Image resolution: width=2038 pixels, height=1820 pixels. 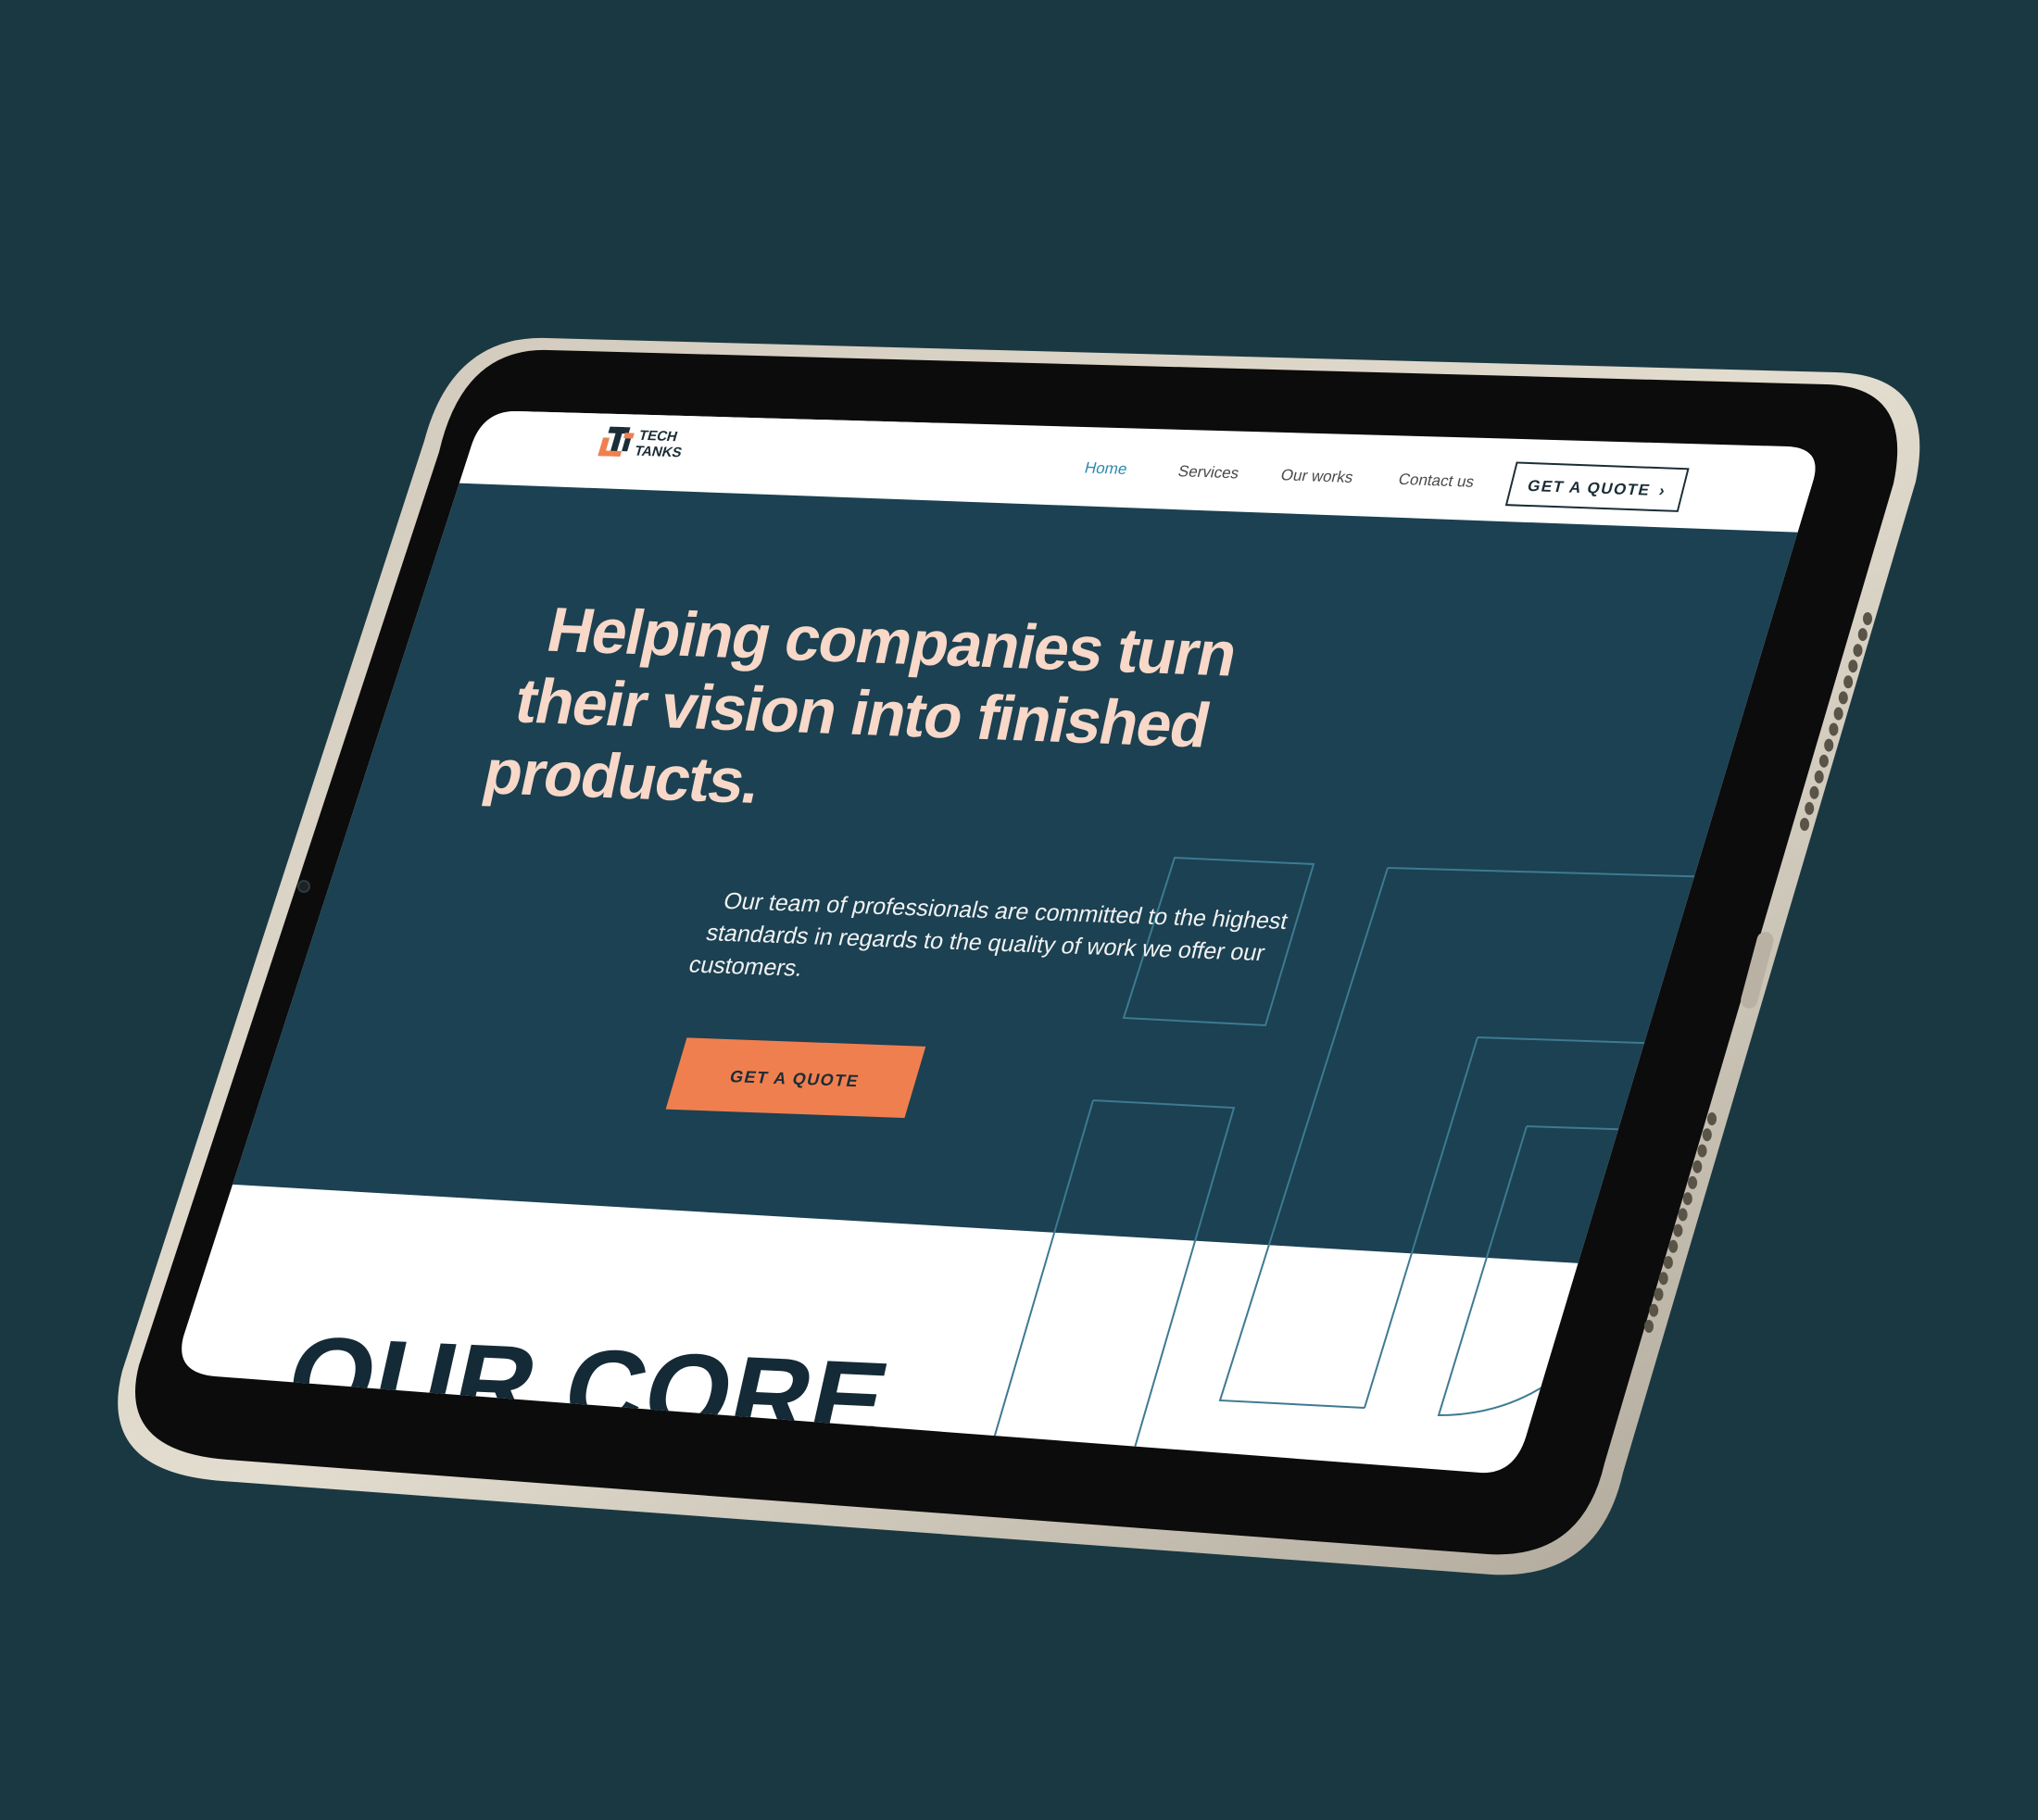 What do you see at coordinates (1317, 475) in the screenshot?
I see `nav-link-our-works: Our works` at bounding box center [1317, 475].